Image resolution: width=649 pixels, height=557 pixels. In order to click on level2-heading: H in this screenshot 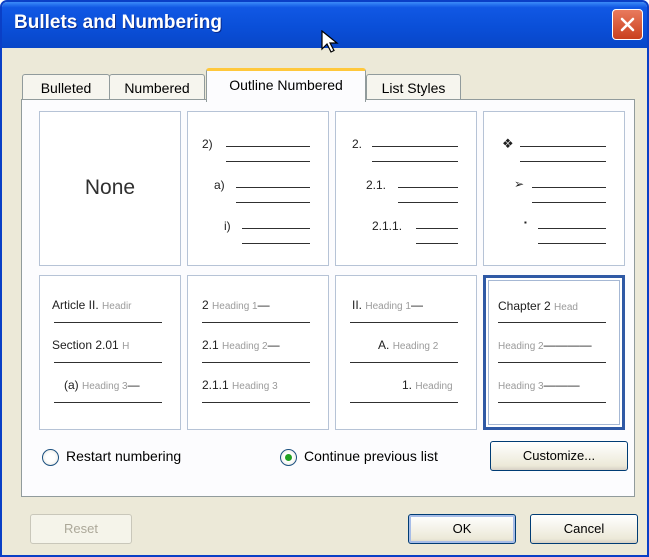, I will do `click(126, 346)`.